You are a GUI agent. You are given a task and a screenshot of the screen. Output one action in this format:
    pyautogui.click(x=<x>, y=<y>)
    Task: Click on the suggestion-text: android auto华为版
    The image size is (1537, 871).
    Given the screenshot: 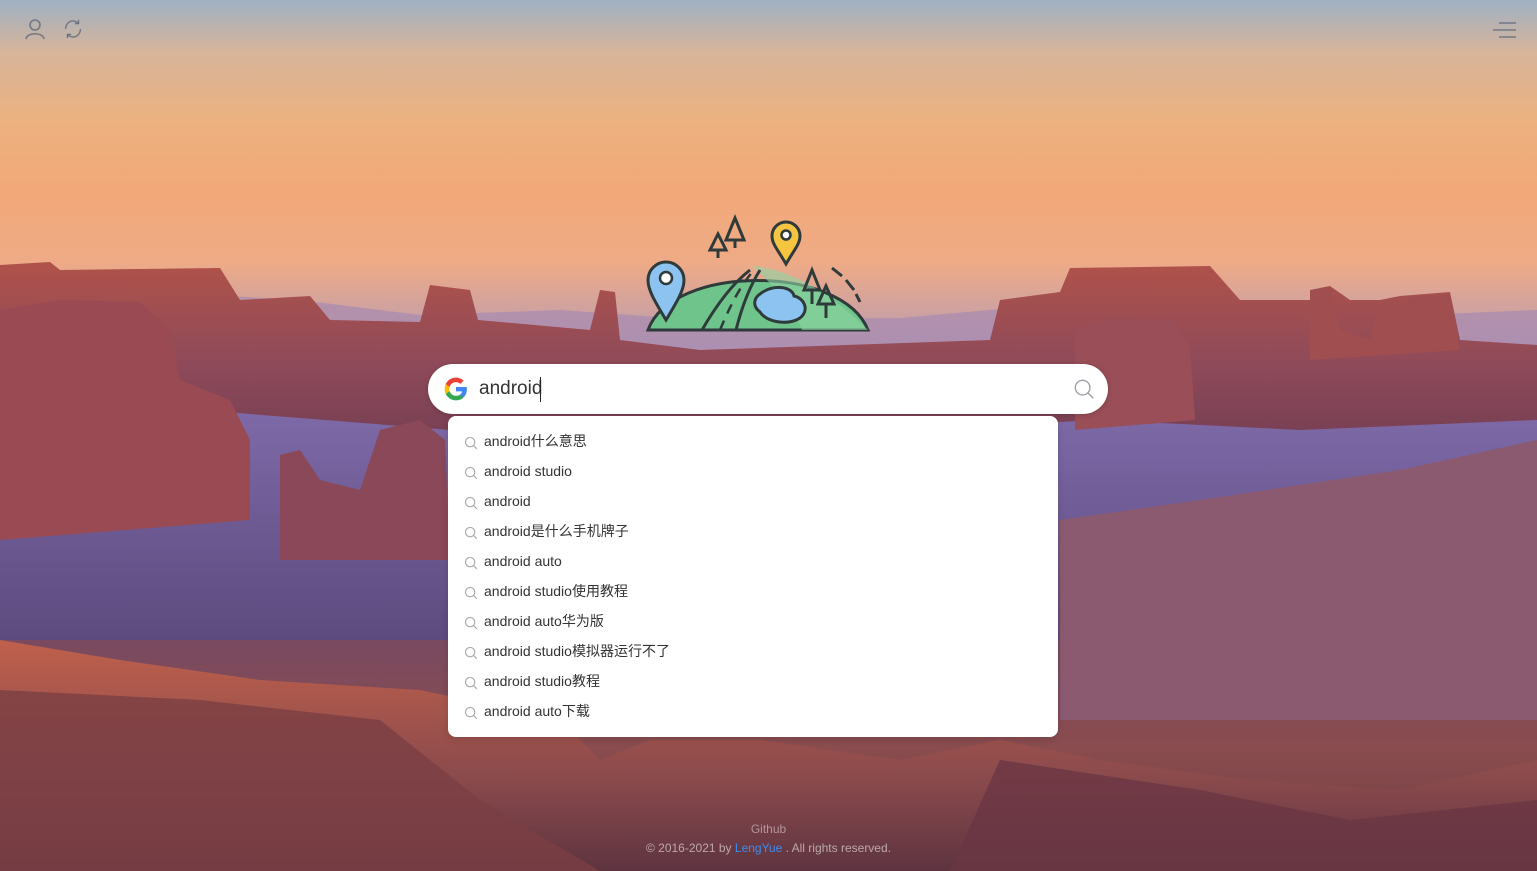 What is the action you would take?
    pyautogui.click(x=544, y=621)
    